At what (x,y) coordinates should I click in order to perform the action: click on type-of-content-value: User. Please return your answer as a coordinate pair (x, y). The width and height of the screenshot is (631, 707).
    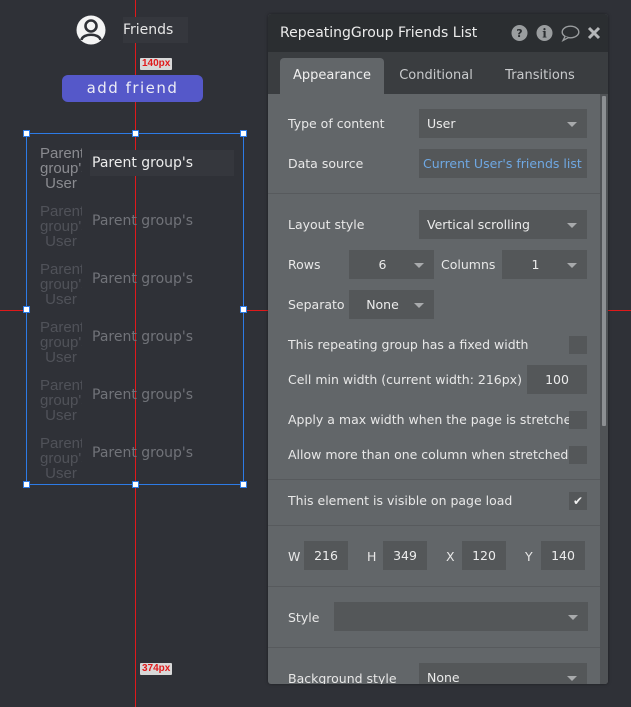
    Looking at the image, I should click on (441, 123).